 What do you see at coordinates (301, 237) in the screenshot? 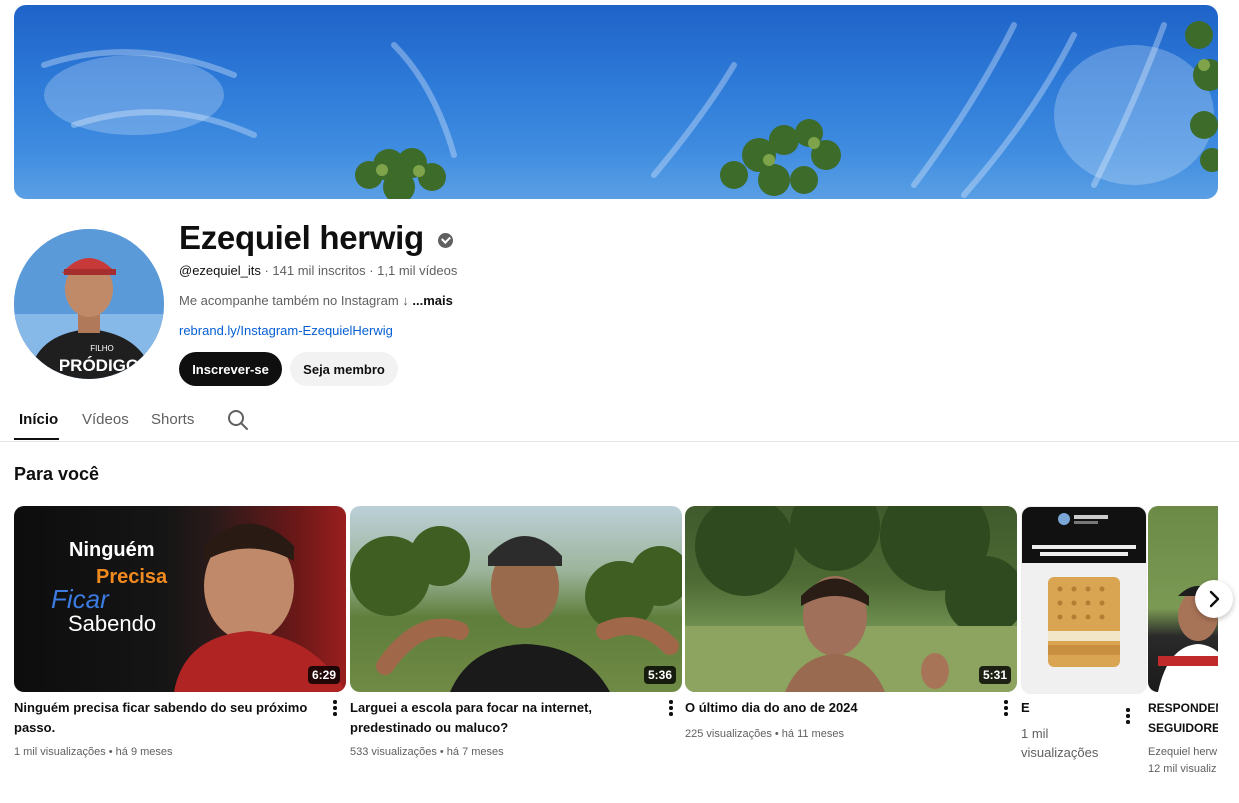
I see `channel-name: Ezequiel herwig` at bounding box center [301, 237].